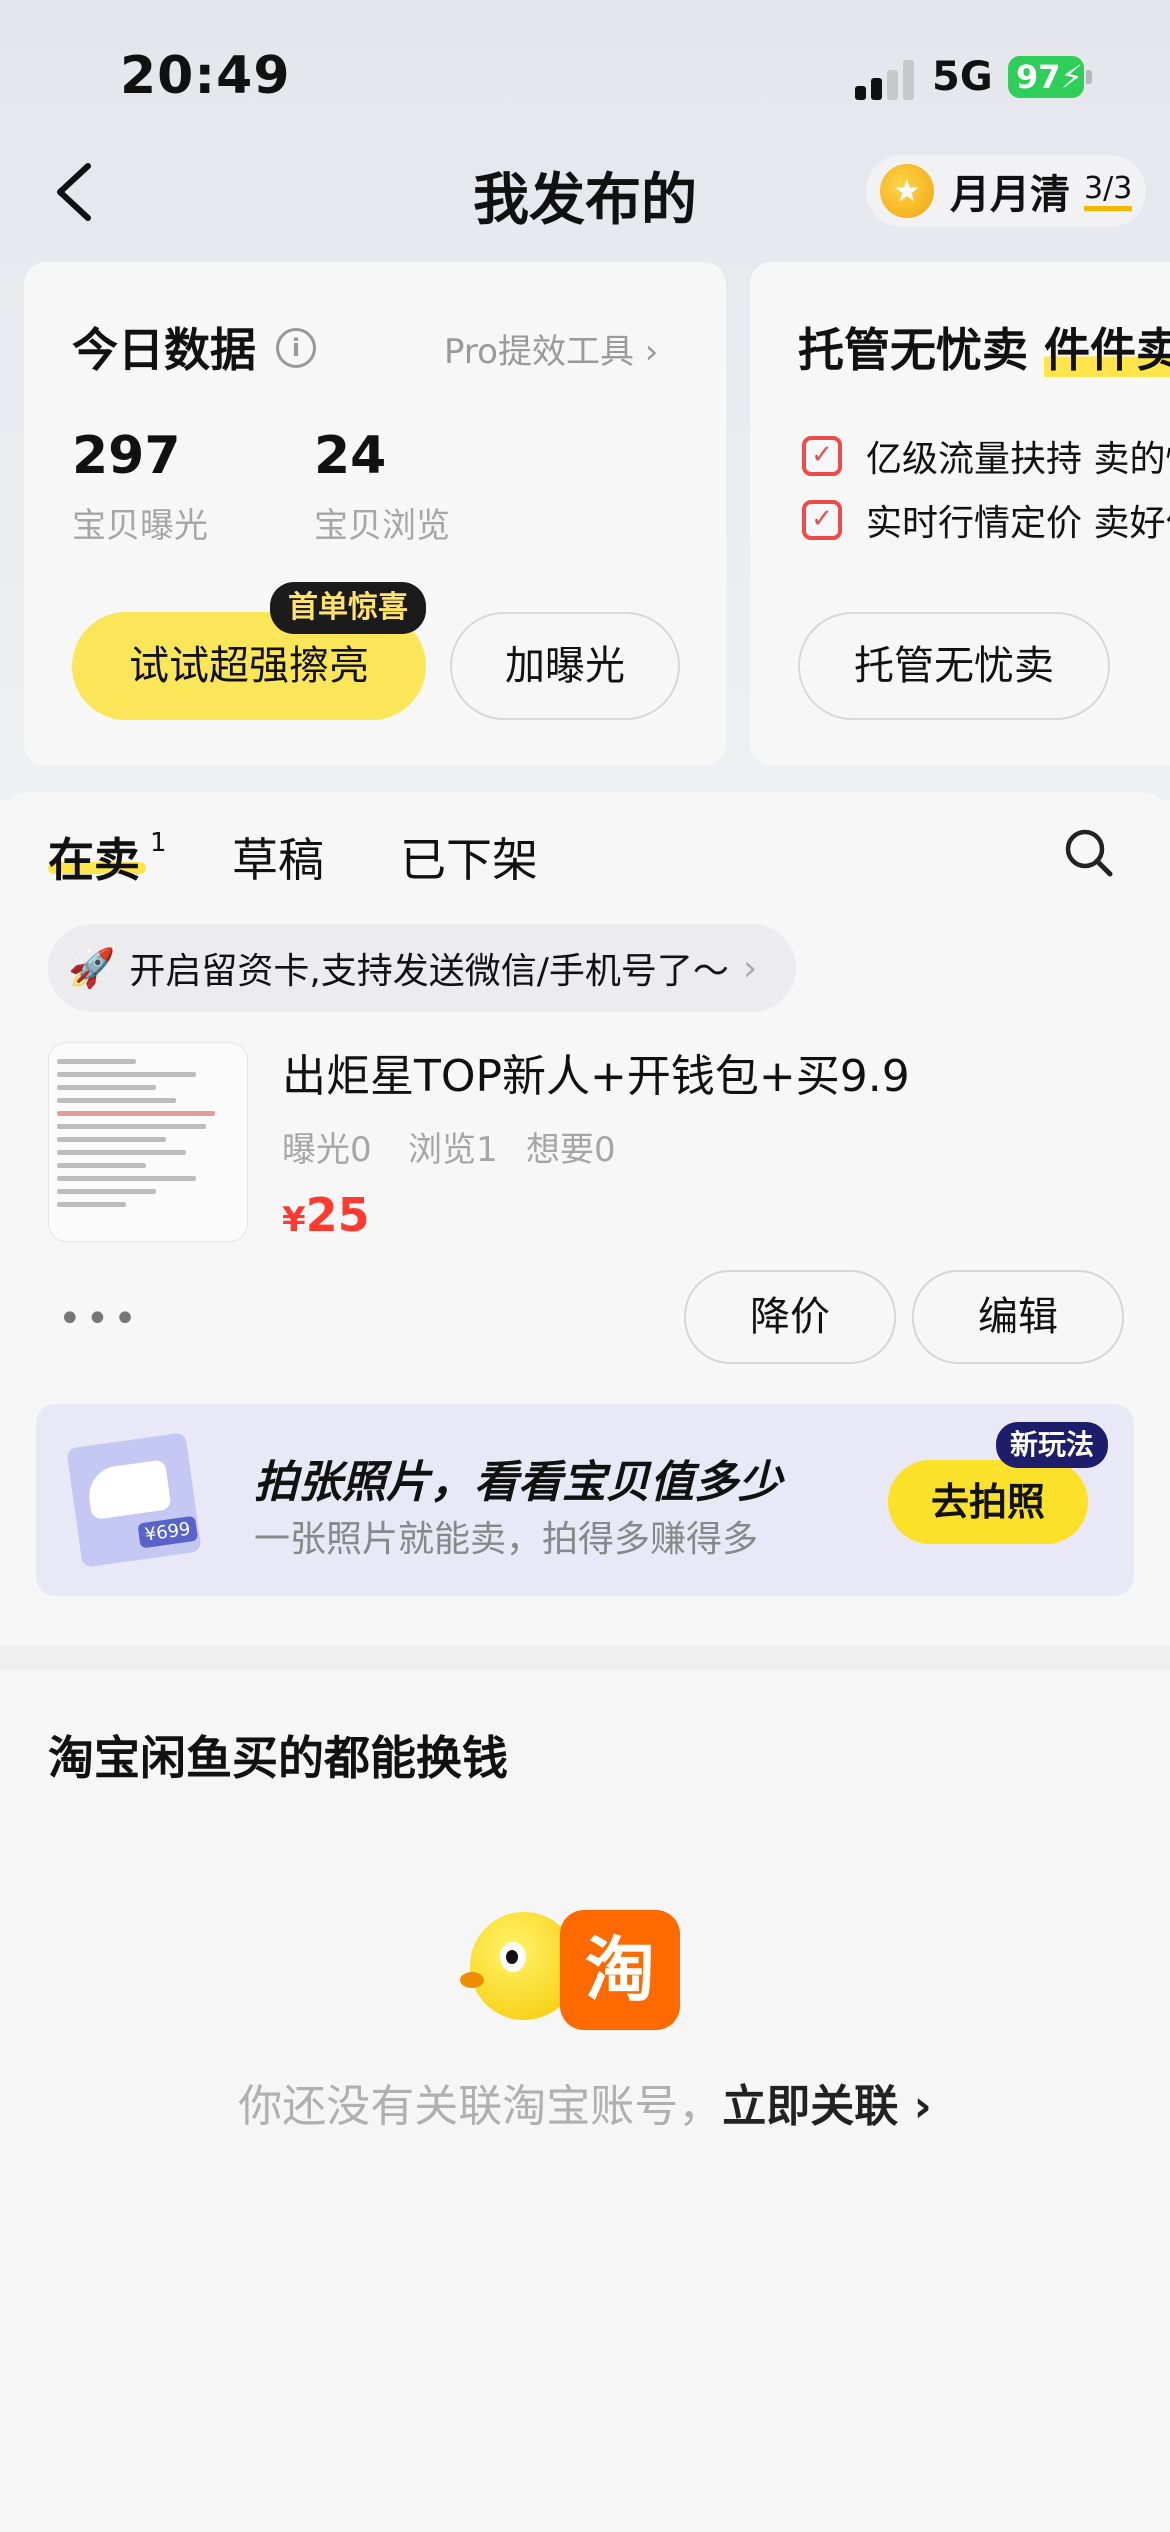 The image size is (1170, 2532). What do you see at coordinates (954, 666) in the screenshot?
I see `managed-selling-button: 托管无忧卖` at bounding box center [954, 666].